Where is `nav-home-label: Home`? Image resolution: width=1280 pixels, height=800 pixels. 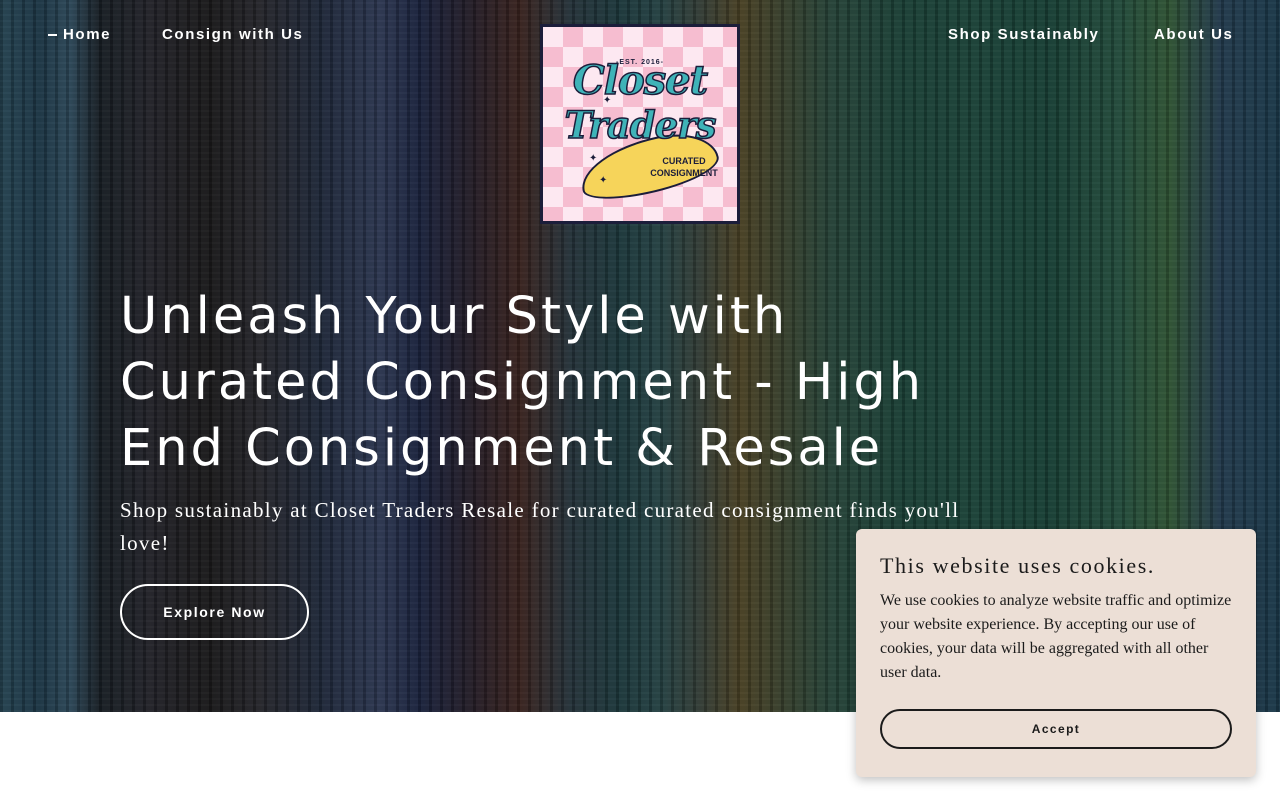 nav-home-label: Home is located at coordinates (87, 34).